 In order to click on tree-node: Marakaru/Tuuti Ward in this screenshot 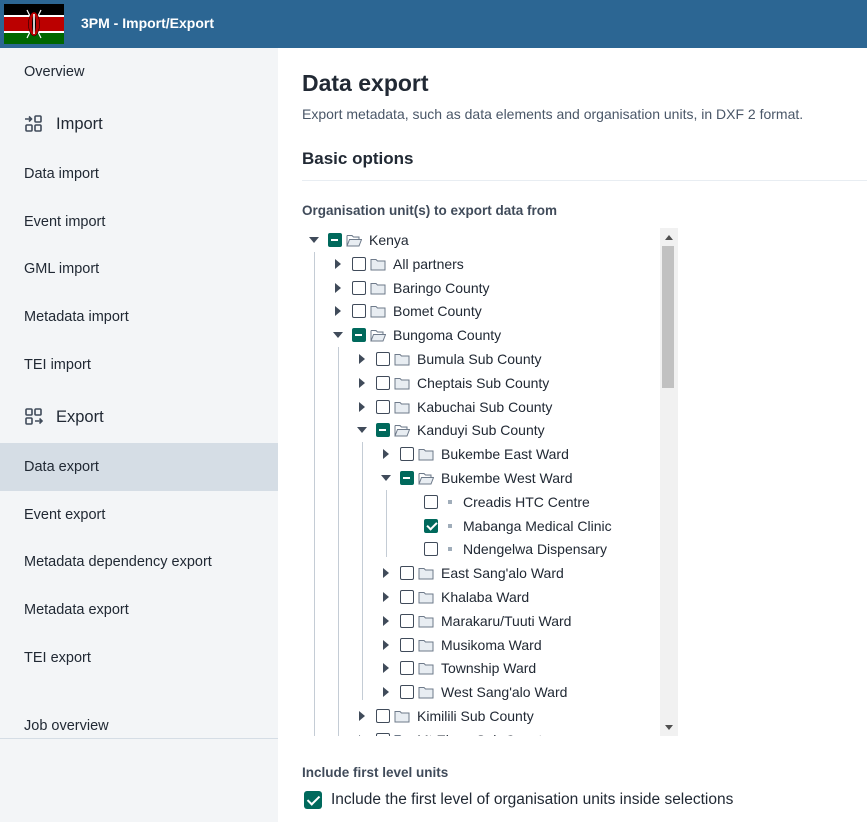, I will do `click(475, 621)`.